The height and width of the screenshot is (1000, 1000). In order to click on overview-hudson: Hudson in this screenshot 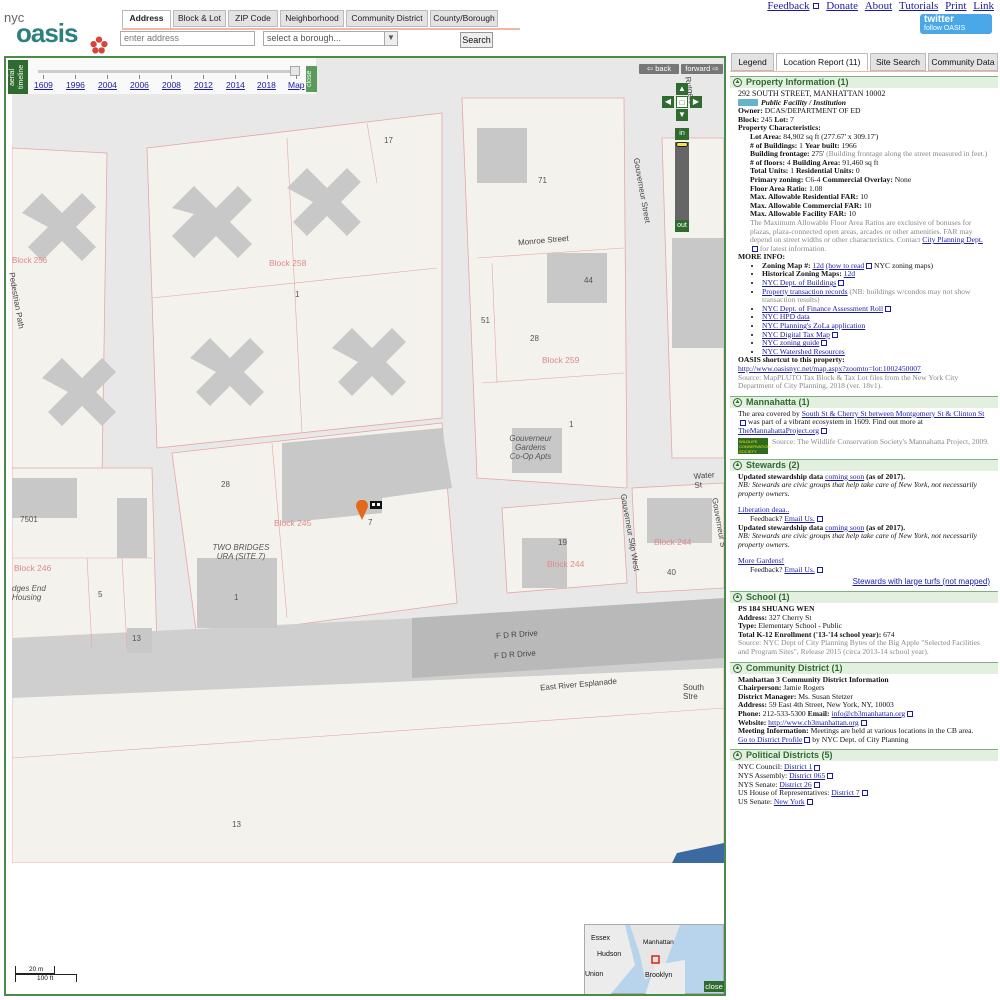, I will do `click(609, 954)`.